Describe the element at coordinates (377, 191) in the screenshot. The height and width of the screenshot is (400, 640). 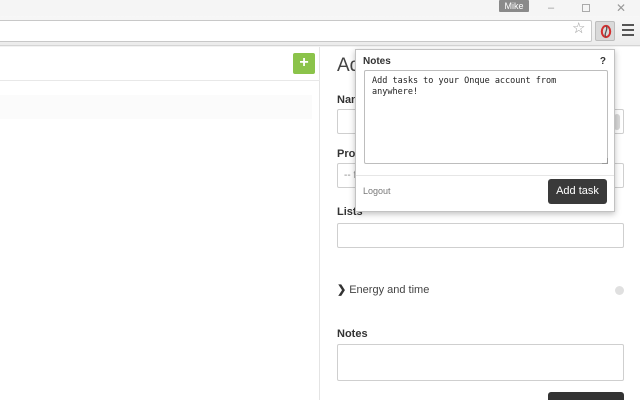
I see `logout-link: Logout` at that location.